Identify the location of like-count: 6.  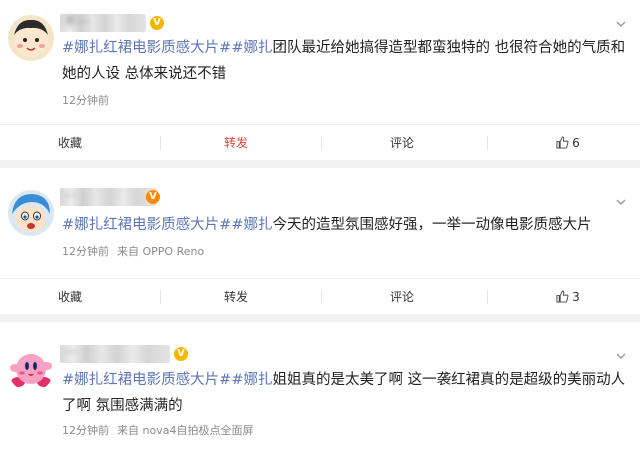
(576, 143).